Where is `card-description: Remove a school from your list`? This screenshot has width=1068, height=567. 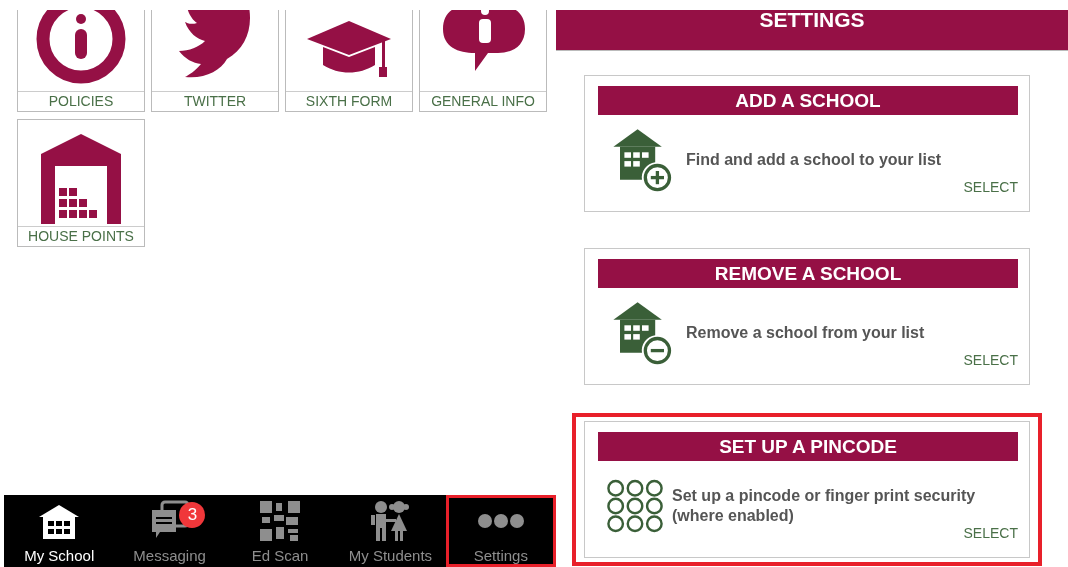 card-description: Remove a school from your list is located at coordinates (805, 333).